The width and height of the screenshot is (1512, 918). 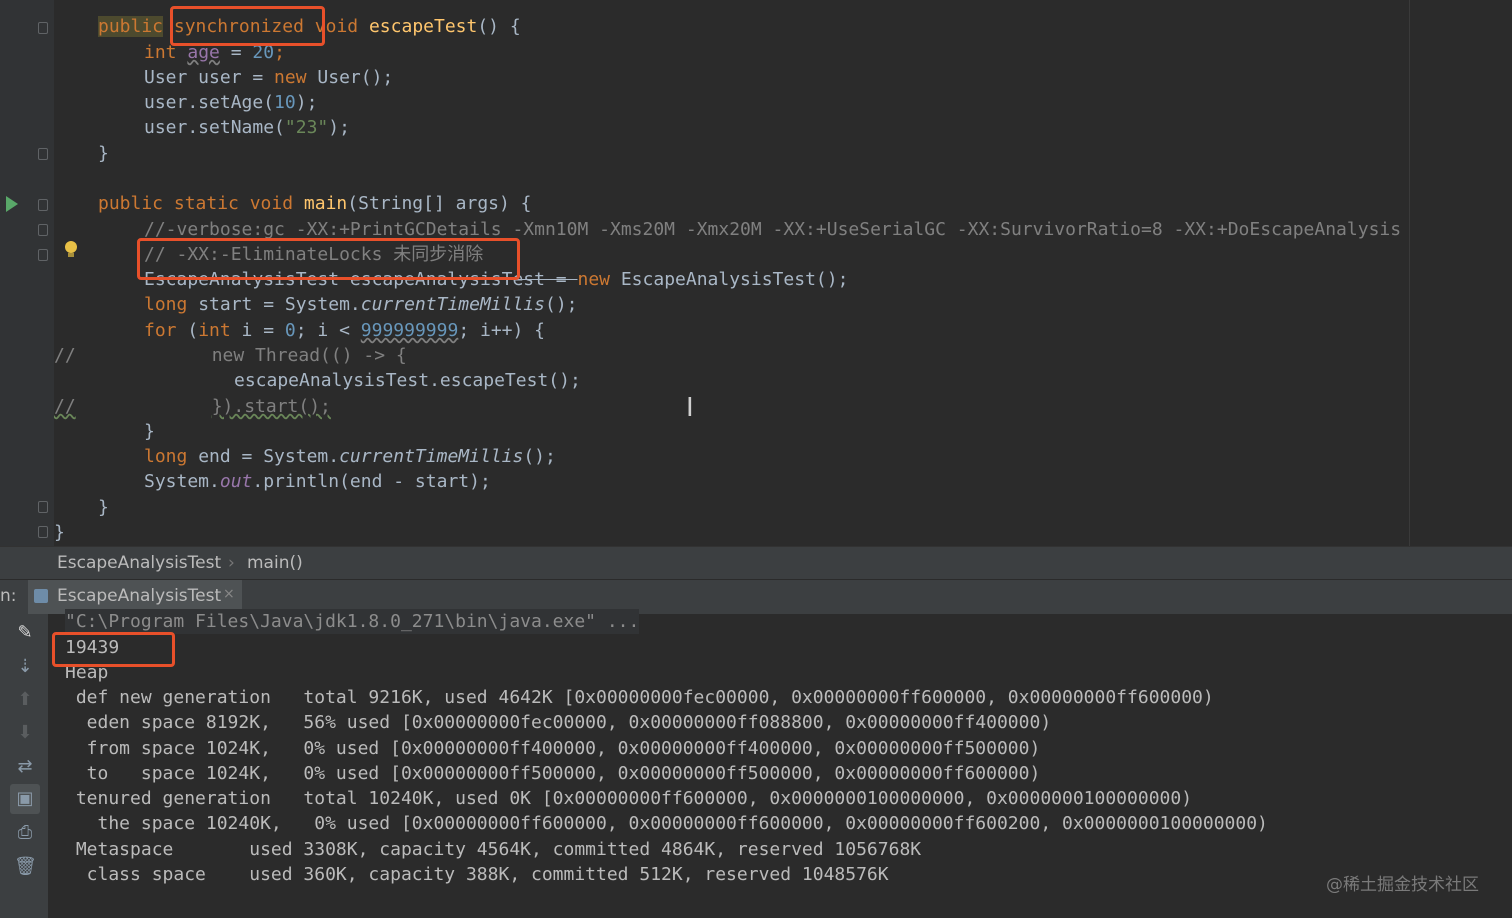 What do you see at coordinates (1402, 885) in the screenshot?
I see `watermark: @稀土掘金技术社区` at bounding box center [1402, 885].